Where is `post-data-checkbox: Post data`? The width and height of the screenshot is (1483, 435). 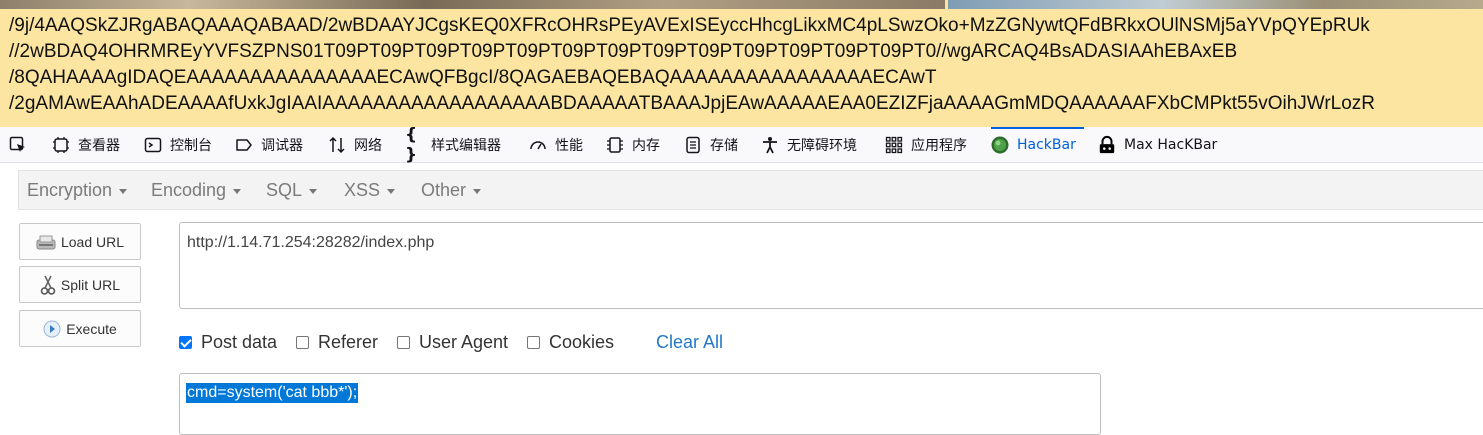
post-data-checkbox: Post data is located at coordinates (228, 342).